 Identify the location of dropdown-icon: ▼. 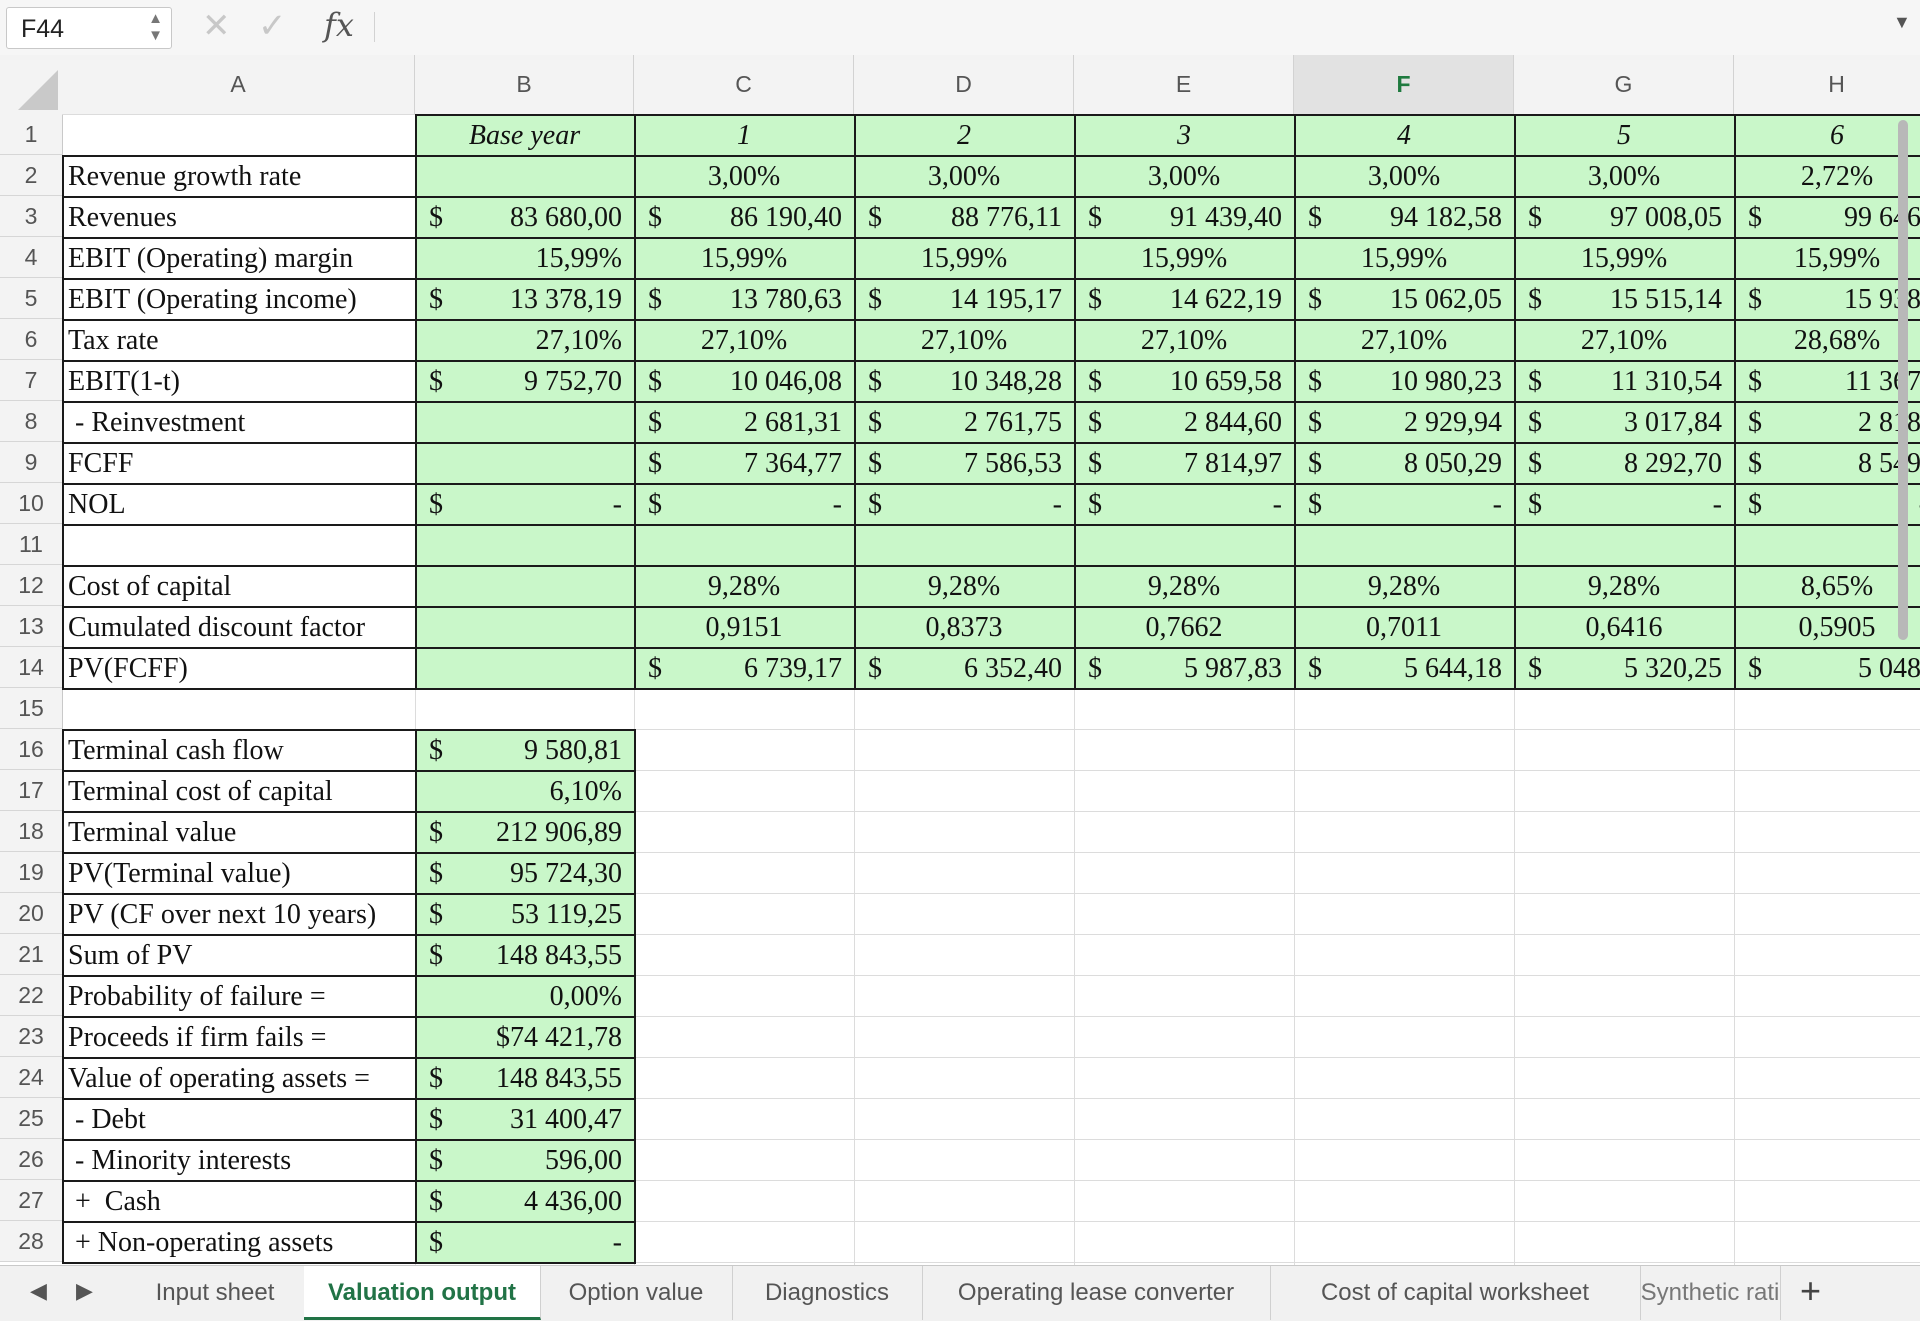
(1902, 22).